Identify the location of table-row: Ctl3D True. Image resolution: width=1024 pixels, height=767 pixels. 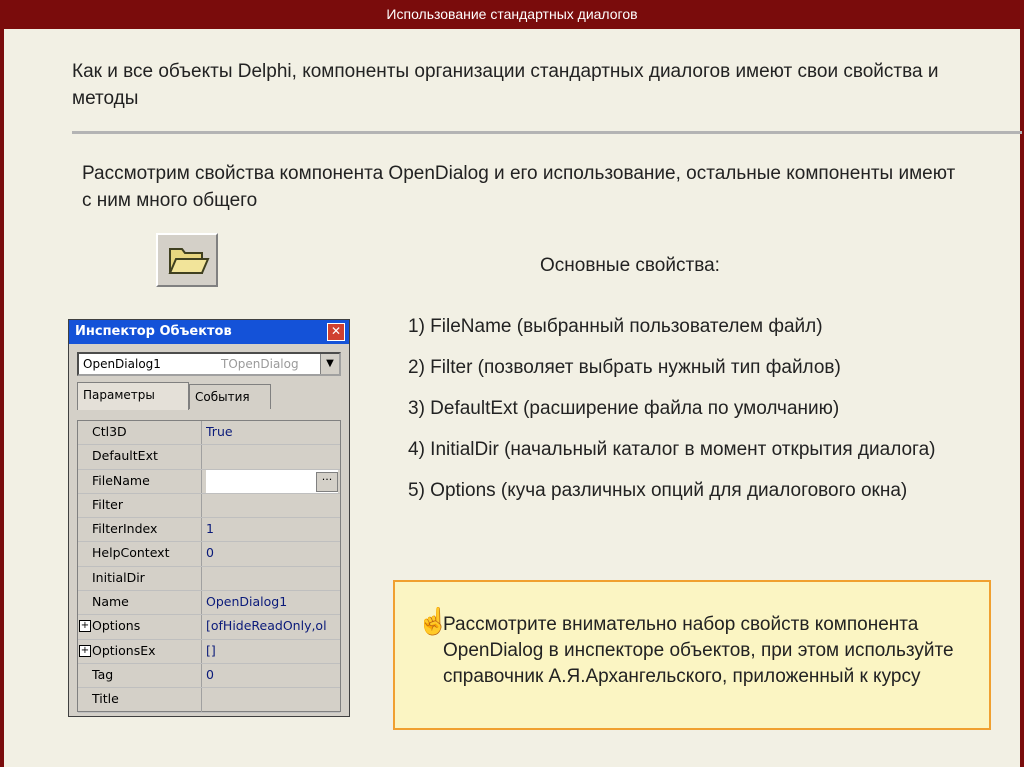
(209, 433).